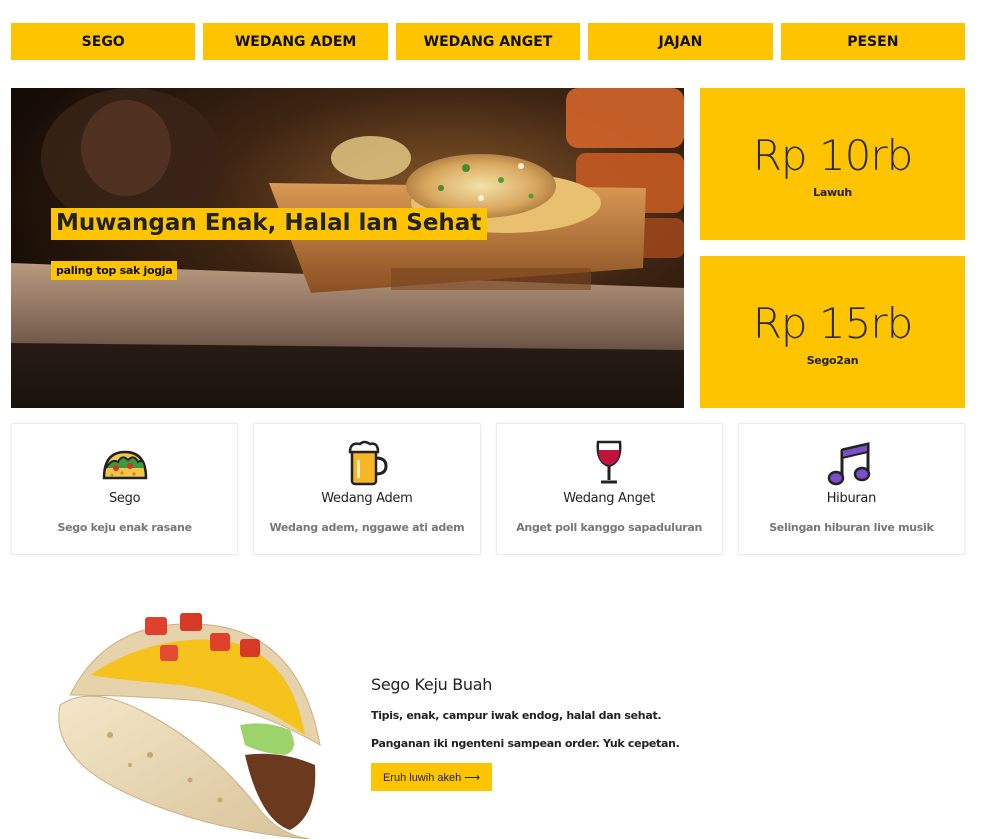 This screenshot has height=839, width=983. I want to click on product-title: Sego Keju Buah, so click(432, 684).